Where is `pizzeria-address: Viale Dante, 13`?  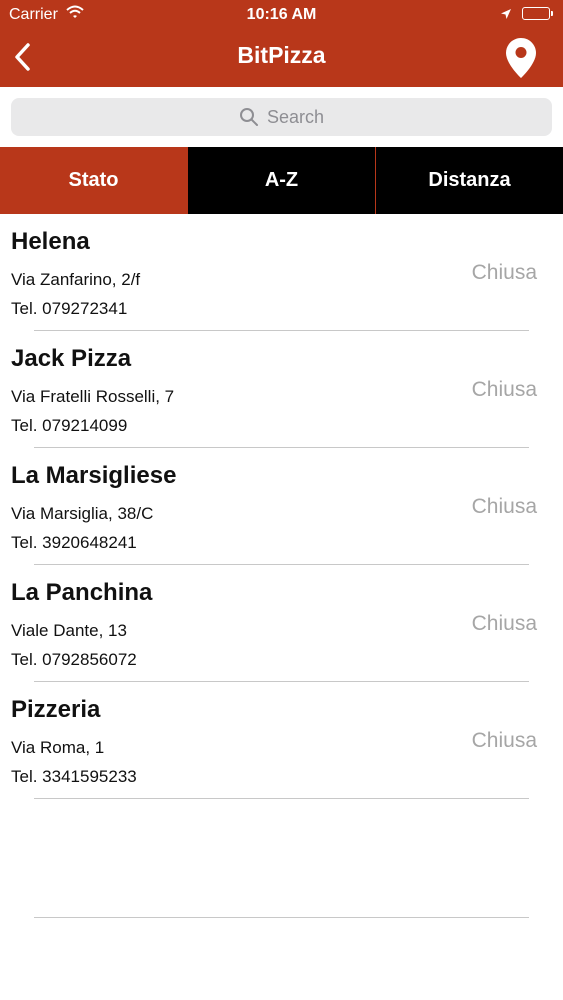
pizzeria-address: Viale Dante, 13 is located at coordinates (69, 630).